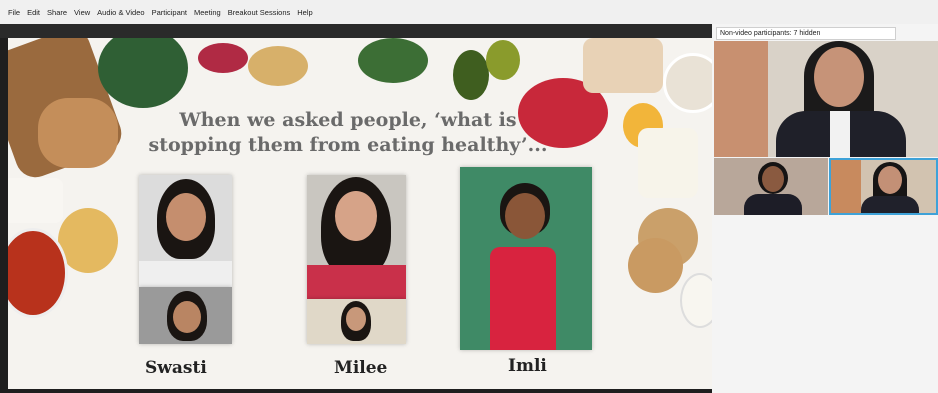  I want to click on menu-help: Help, so click(304, 12).